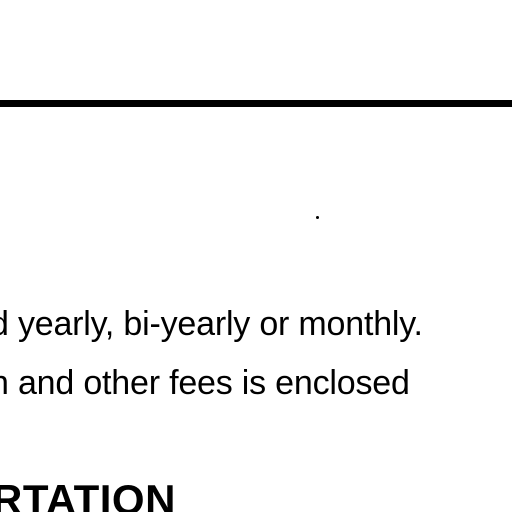 The image size is (512, 512). What do you see at coordinates (256, 103) in the screenshot?
I see `horizontal-rule` at bounding box center [256, 103].